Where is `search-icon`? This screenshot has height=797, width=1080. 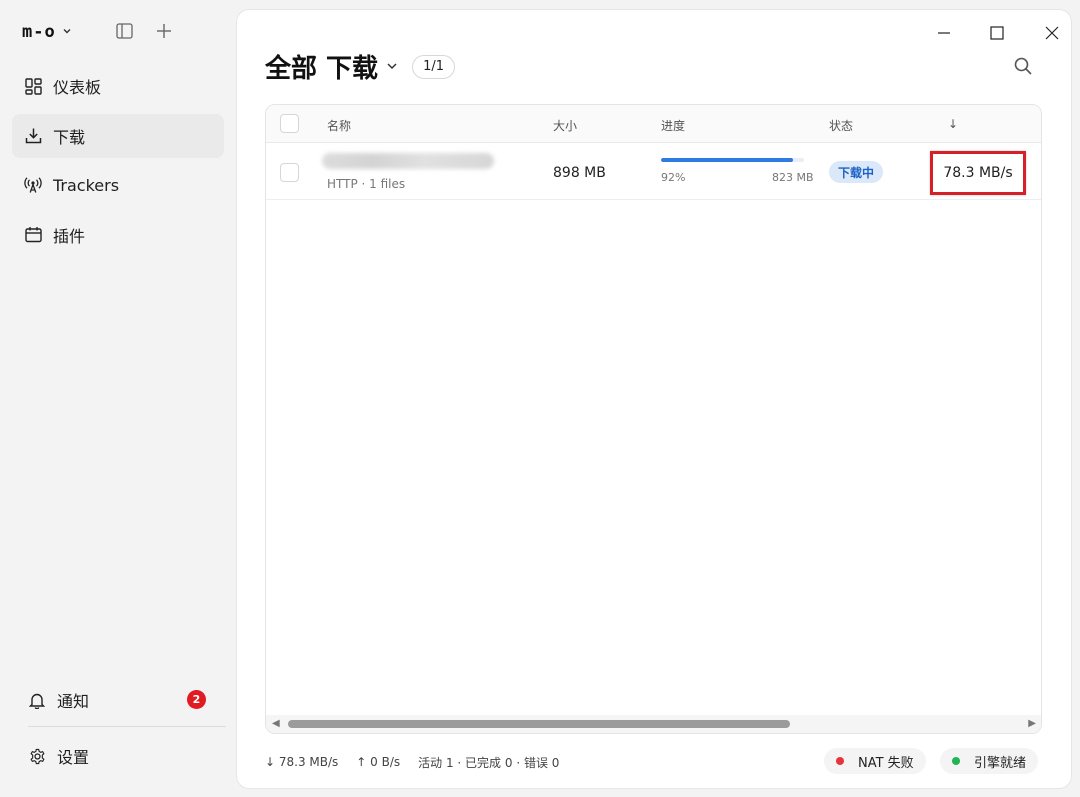 search-icon is located at coordinates (1023, 66).